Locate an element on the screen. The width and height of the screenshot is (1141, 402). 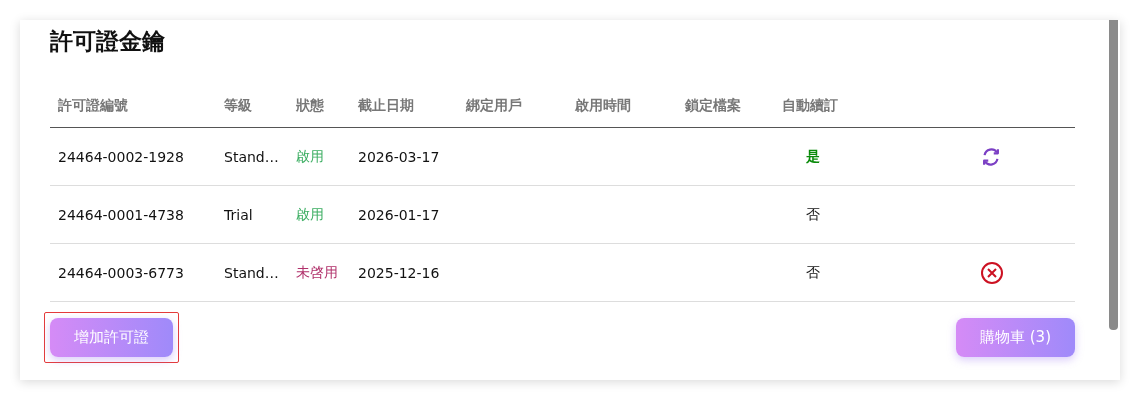
column-header: 鎖定檔案 is located at coordinates (713, 105).